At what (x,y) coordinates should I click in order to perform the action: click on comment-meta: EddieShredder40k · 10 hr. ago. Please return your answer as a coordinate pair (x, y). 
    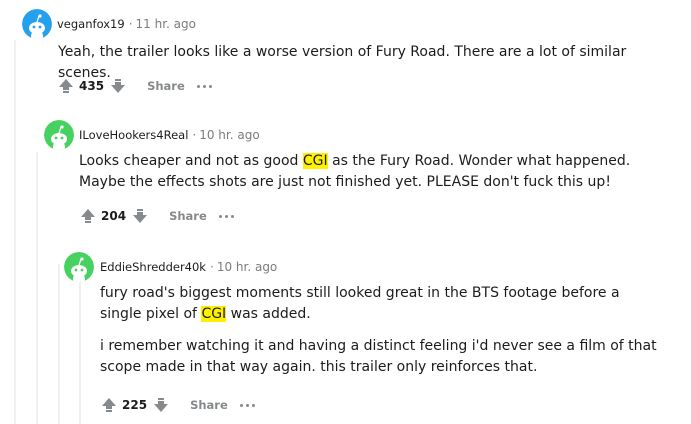
    Looking at the image, I should click on (188, 267).